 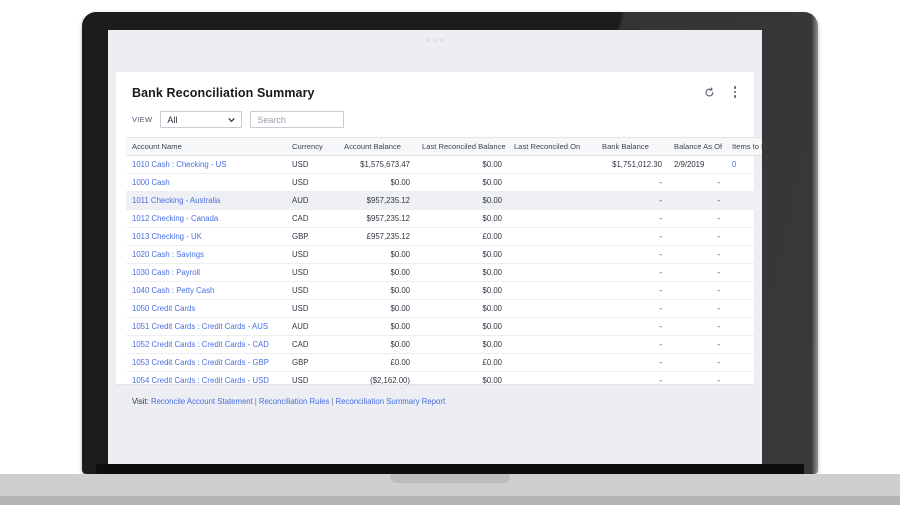 What do you see at coordinates (689, 164) in the screenshot?
I see `cell-balance-as-of-text: 2/9/2019` at bounding box center [689, 164].